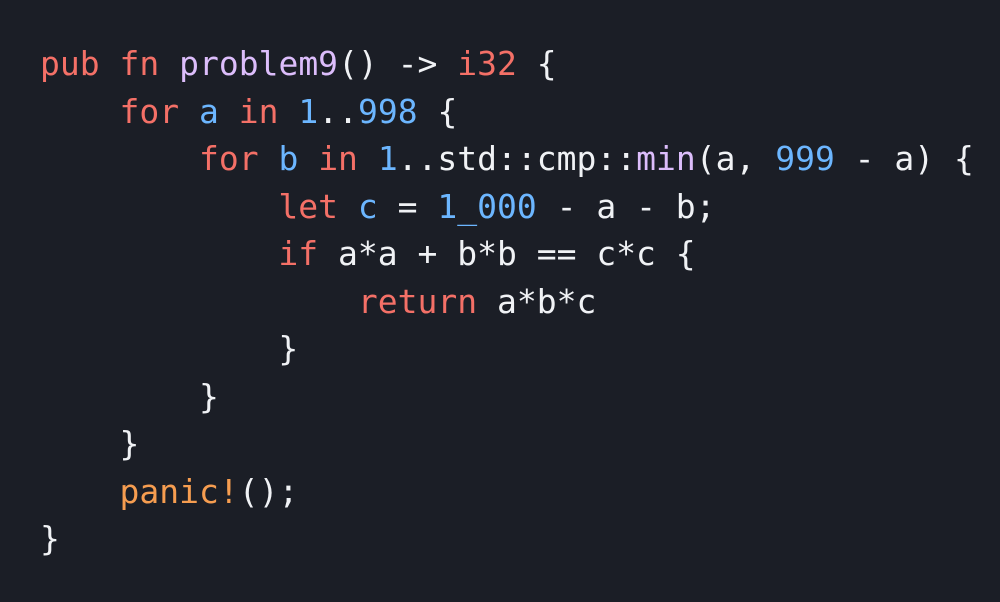 The height and width of the screenshot is (602, 1000). I want to click on code-line: if a*a + b*b == c*c {, so click(520, 254).